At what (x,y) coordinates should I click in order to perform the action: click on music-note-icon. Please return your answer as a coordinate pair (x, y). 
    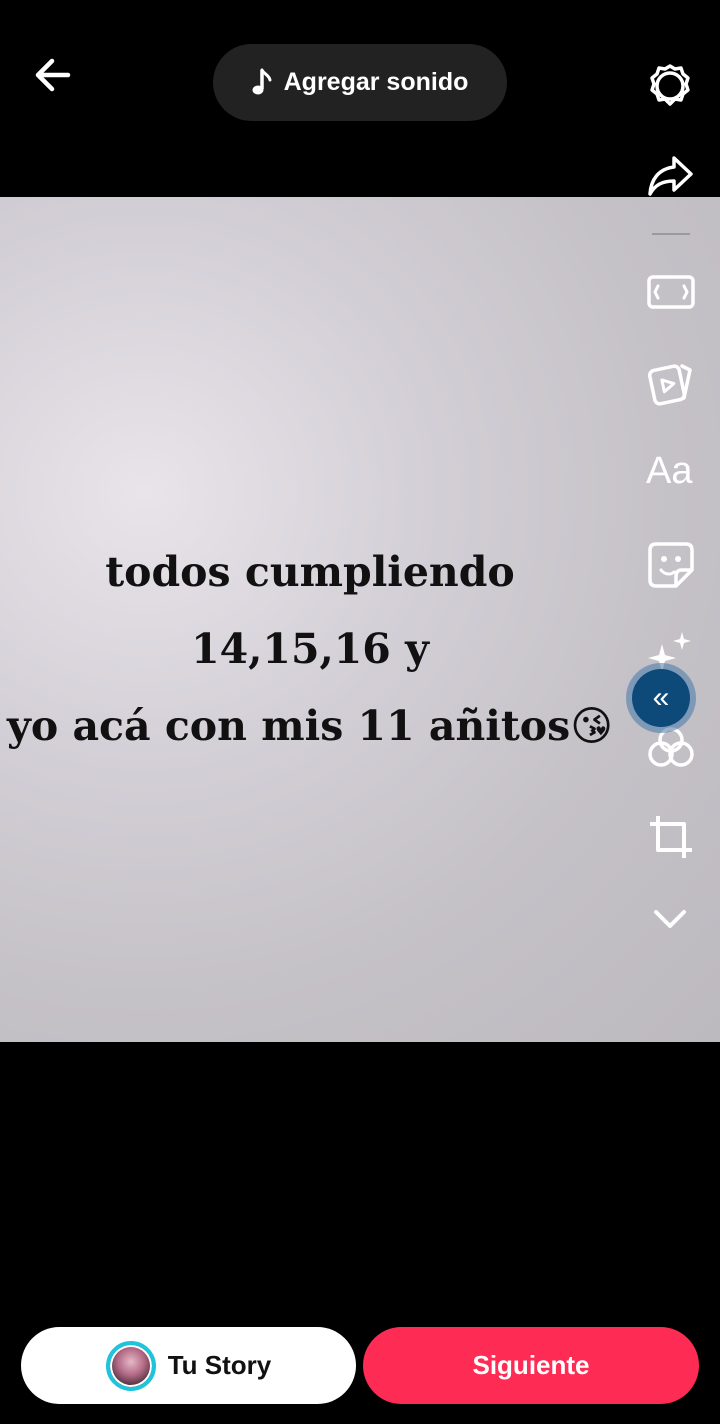
    Looking at the image, I should click on (262, 81).